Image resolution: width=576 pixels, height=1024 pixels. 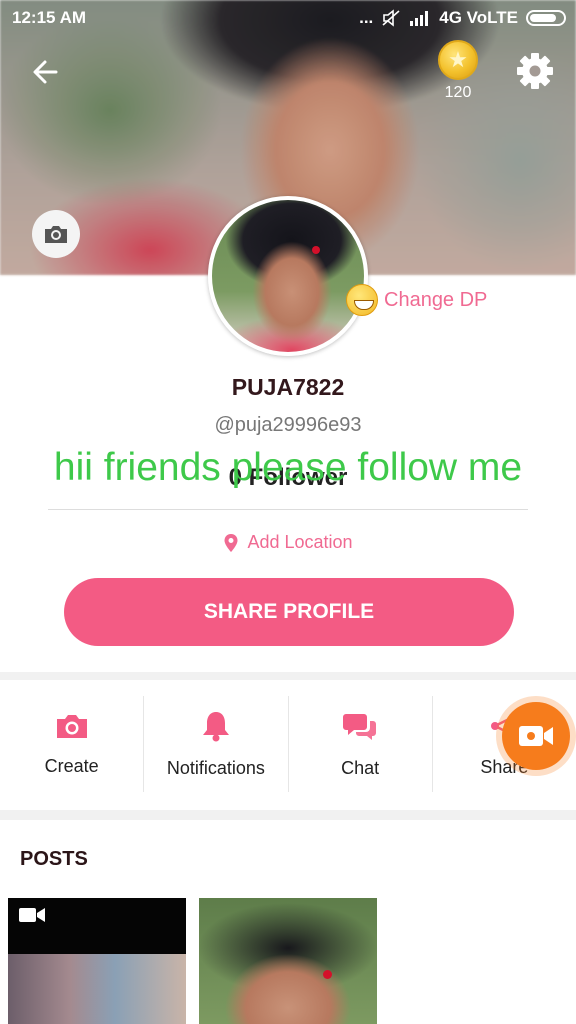 What do you see at coordinates (289, 612) in the screenshot?
I see `share-profile-button: SHARE PROFILE` at bounding box center [289, 612].